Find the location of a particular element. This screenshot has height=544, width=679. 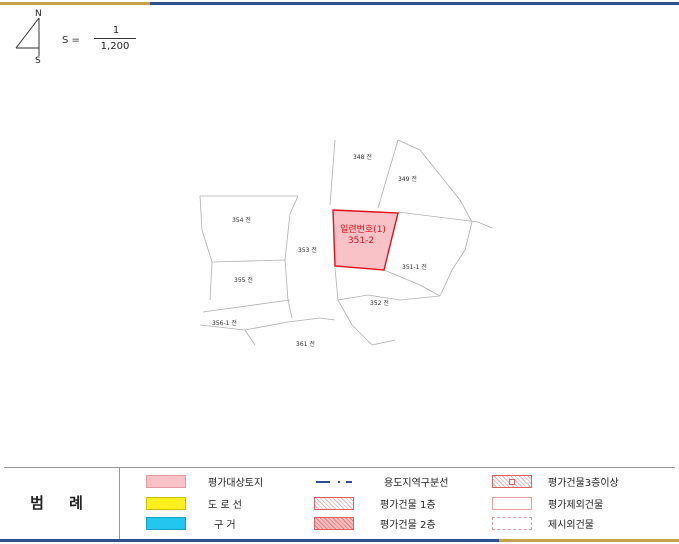

pink-fill-swatch-icon is located at coordinates (166, 481).